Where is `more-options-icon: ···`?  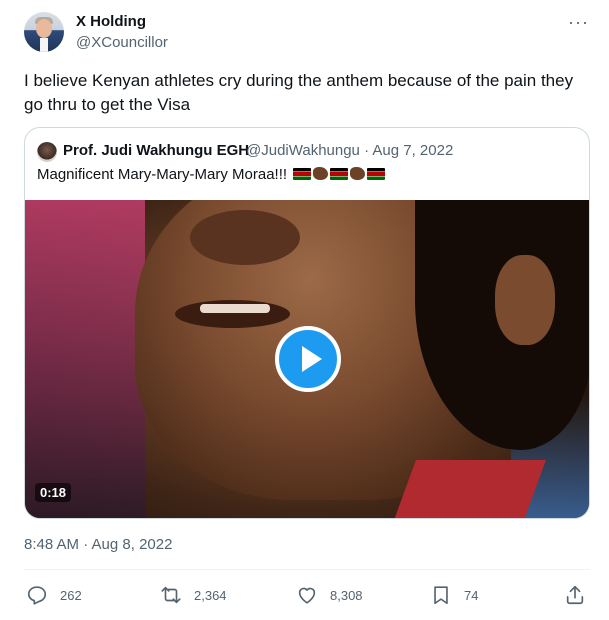
more-options-icon: ··· is located at coordinates (578, 22).